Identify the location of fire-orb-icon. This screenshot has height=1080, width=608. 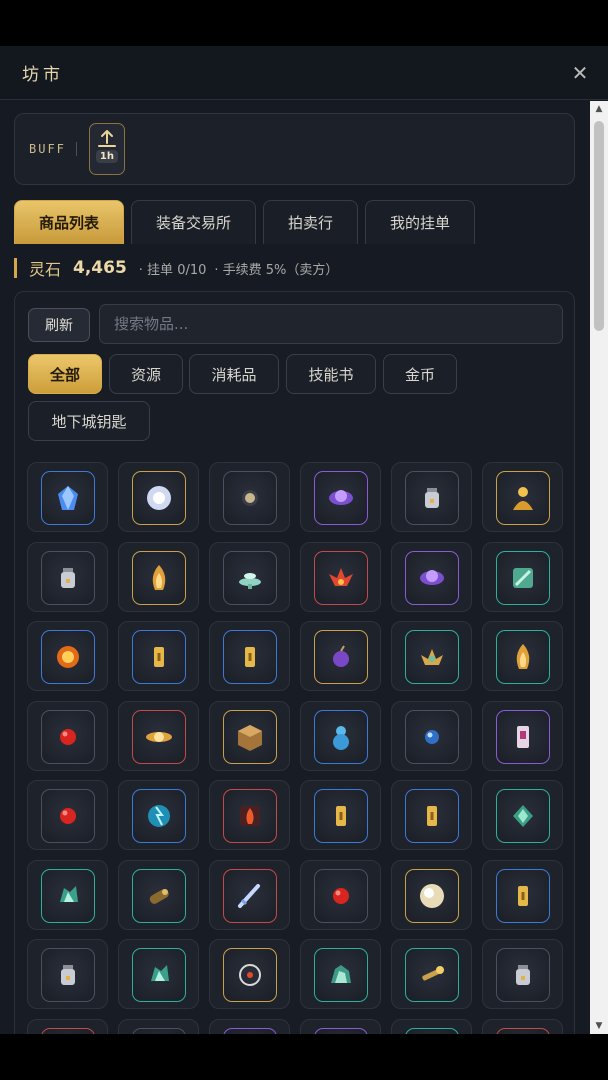
(68, 657).